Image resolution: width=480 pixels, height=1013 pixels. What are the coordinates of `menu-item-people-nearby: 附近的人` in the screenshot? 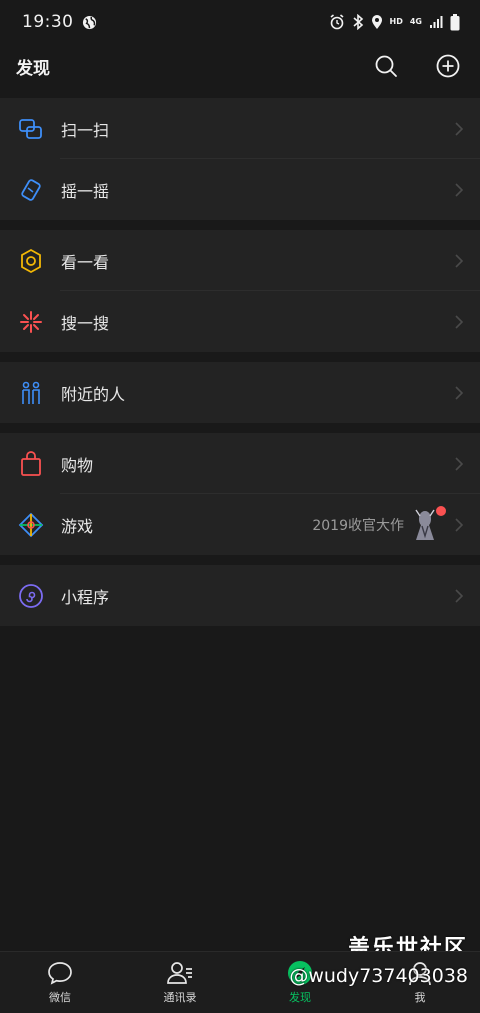 It's located at (240, 392).